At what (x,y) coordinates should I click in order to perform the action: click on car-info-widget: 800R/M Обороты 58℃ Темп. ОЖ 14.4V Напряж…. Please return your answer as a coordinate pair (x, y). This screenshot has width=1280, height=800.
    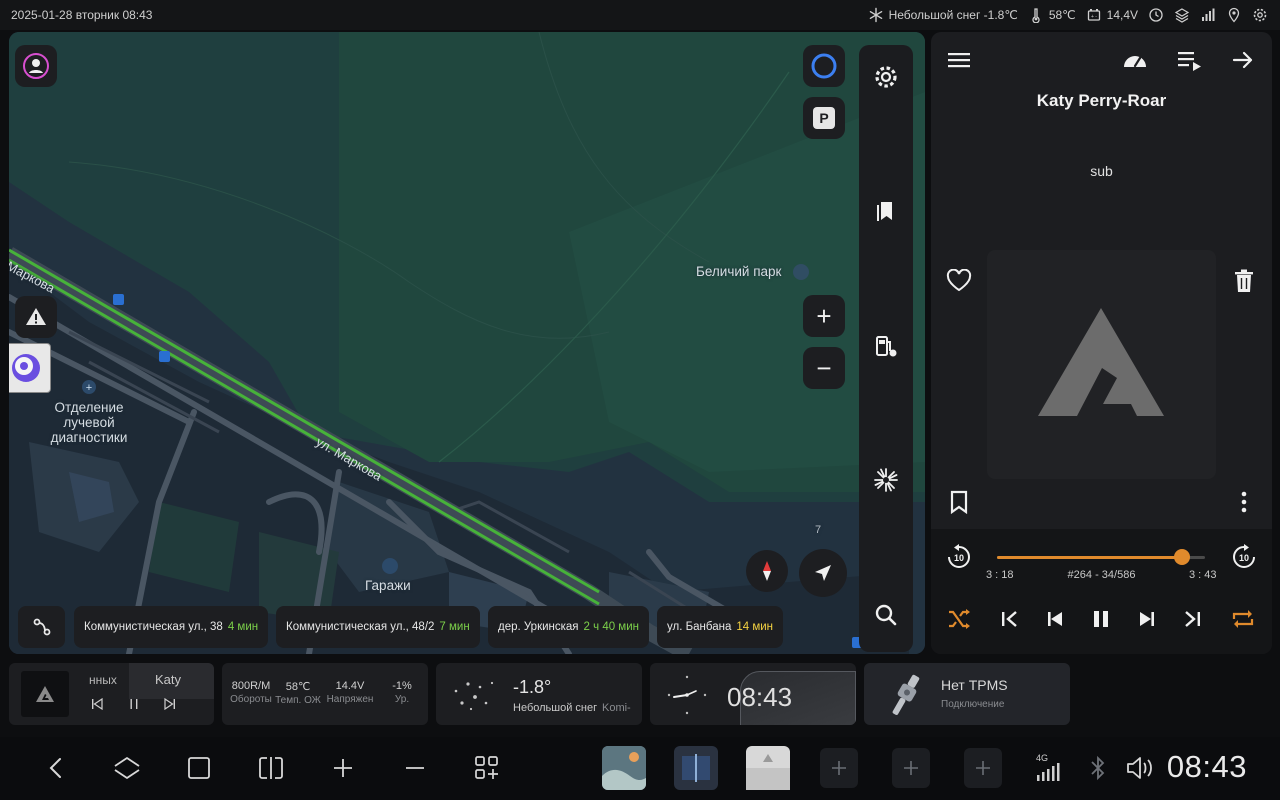
    Looking at the image, I should click on (325, 694).